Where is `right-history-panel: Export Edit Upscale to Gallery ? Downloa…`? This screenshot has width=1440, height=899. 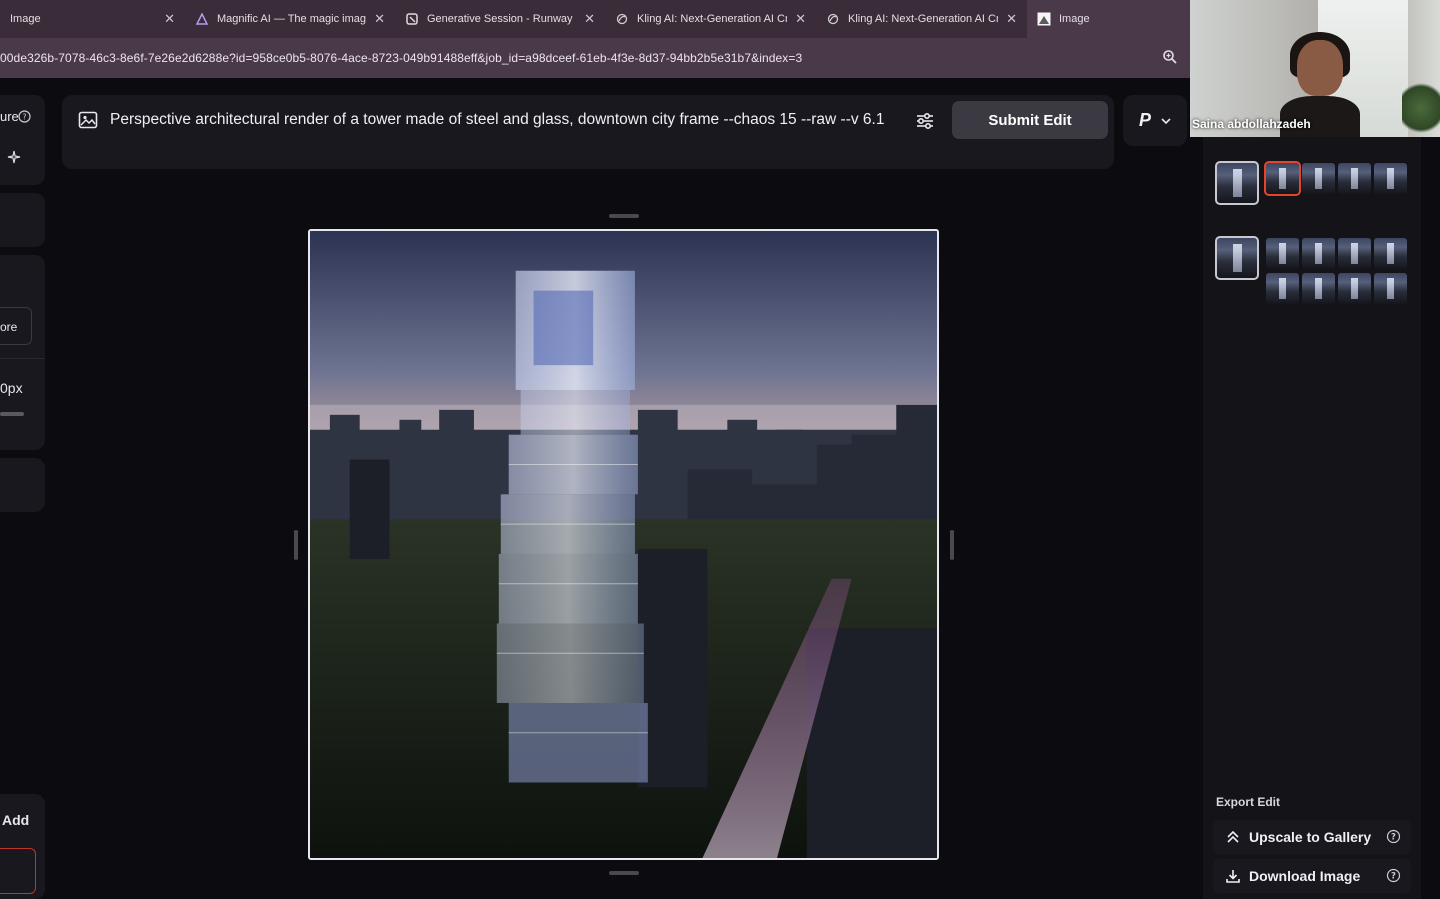
right-history-panel: Export Edit Upscale to Gallery ? Downloa… is located at coordinates (1312, 518).